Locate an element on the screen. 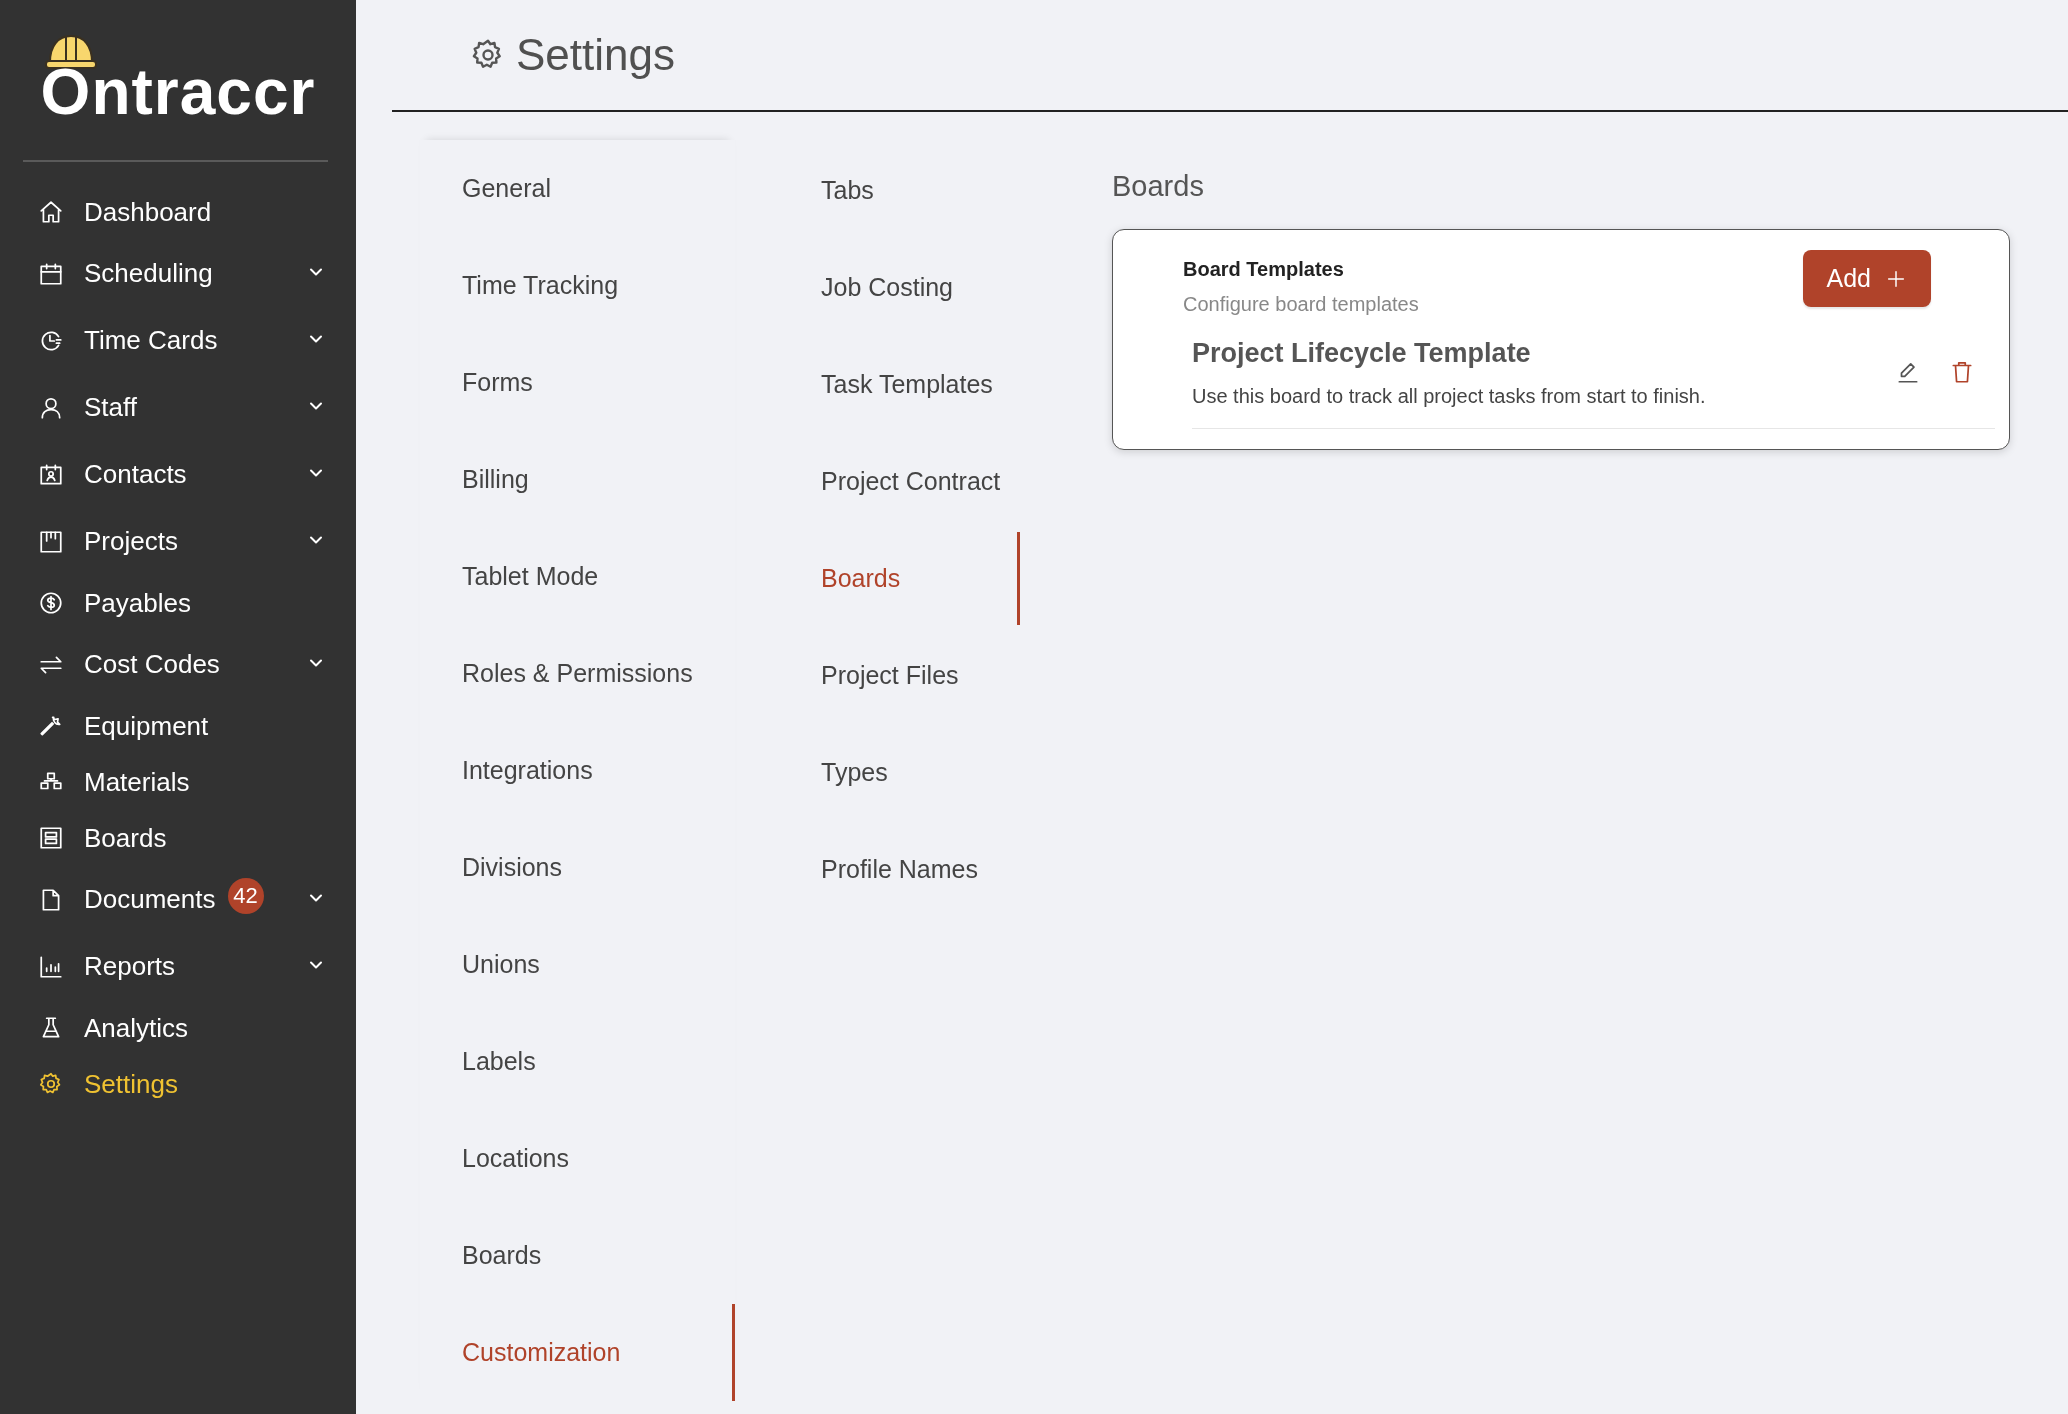  settings-menu-item: Tablet Mode is located at coordinates (577, 576).